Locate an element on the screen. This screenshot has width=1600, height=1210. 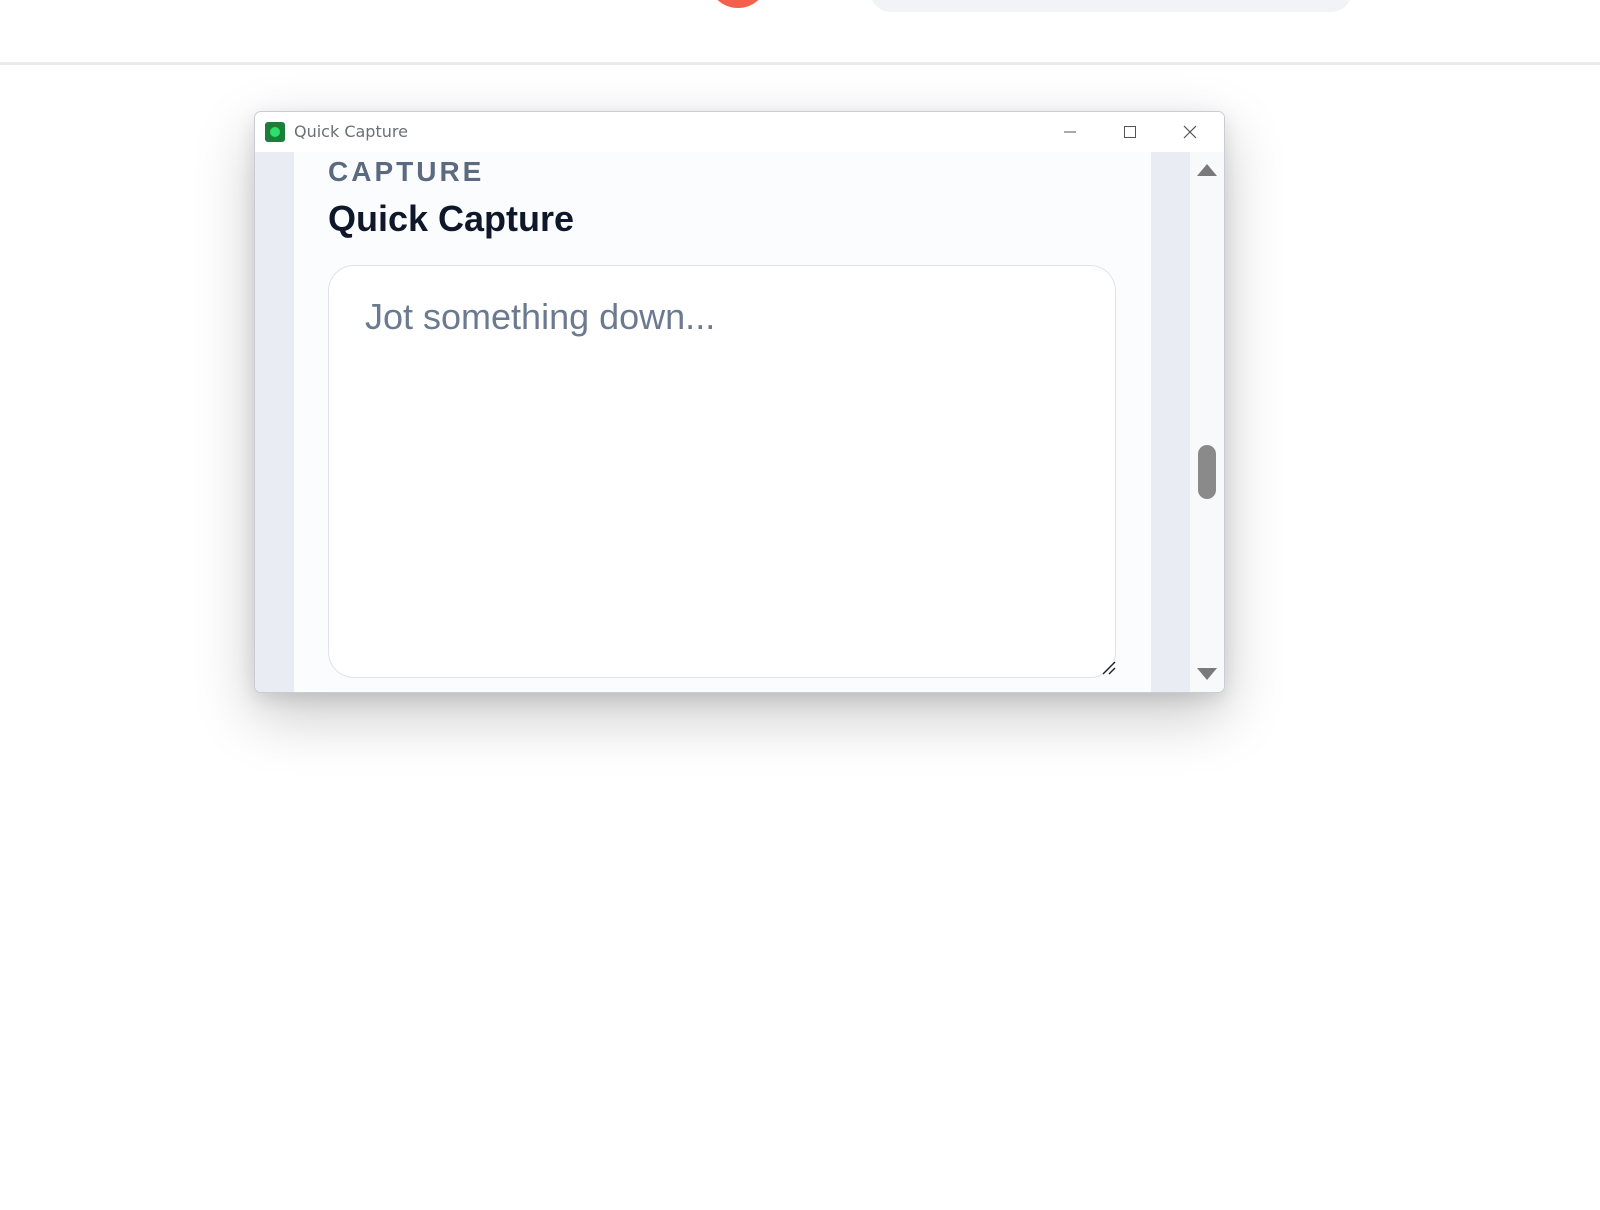
arrow-down-icon is located at coordinates (1207, 674).